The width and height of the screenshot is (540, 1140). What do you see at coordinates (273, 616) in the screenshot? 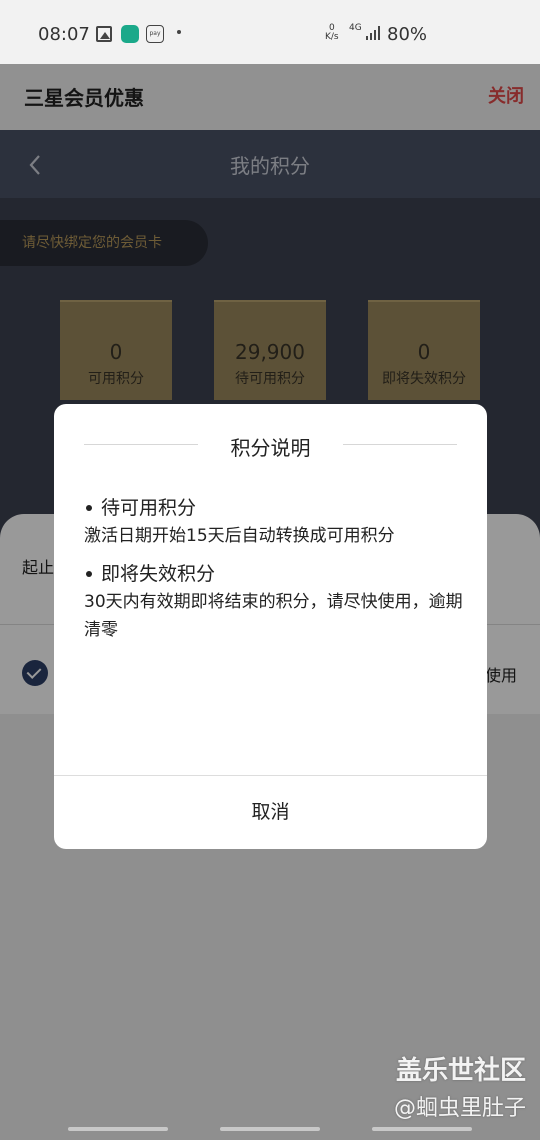
I see `section-text: 30天内有效期即将结束的积分，请尽快使用，逾期清零` at bounding box center [273, 616].